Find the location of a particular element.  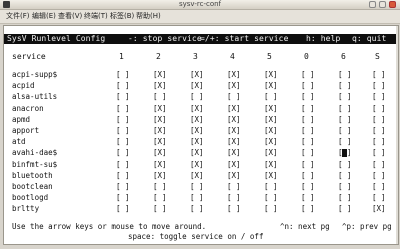

terminal-scrollbar is located at coordinates (397, 135).